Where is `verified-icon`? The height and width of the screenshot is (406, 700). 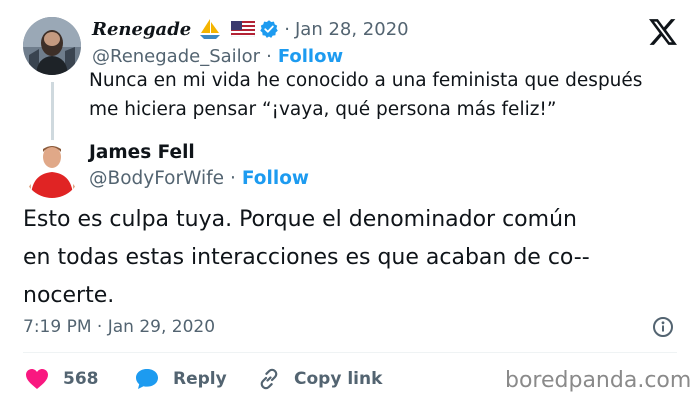 verified-icon is located at coordinates (269, 29).